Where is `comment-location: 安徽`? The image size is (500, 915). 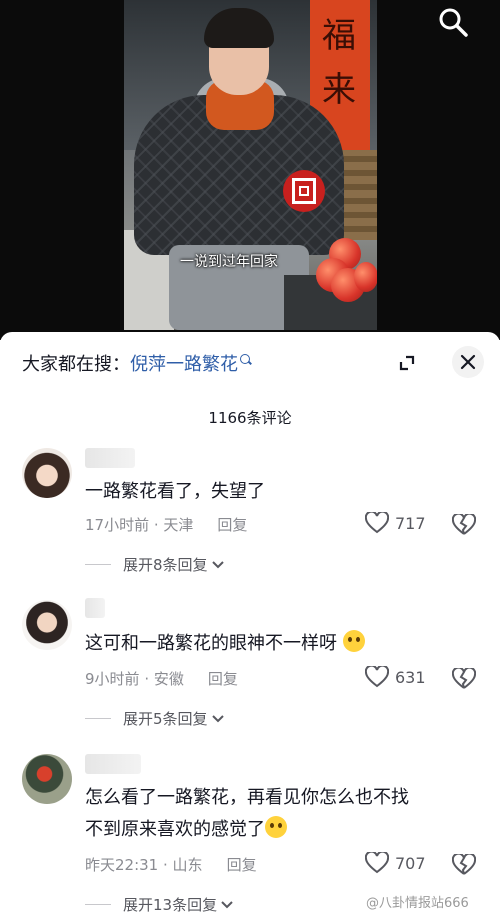
comment-location: 安徽 is located at coordinates (168, 679).